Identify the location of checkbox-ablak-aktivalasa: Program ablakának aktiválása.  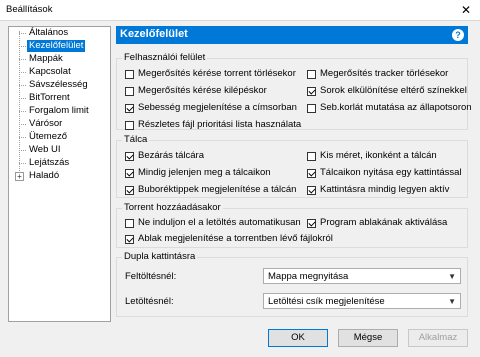
(377, 223).